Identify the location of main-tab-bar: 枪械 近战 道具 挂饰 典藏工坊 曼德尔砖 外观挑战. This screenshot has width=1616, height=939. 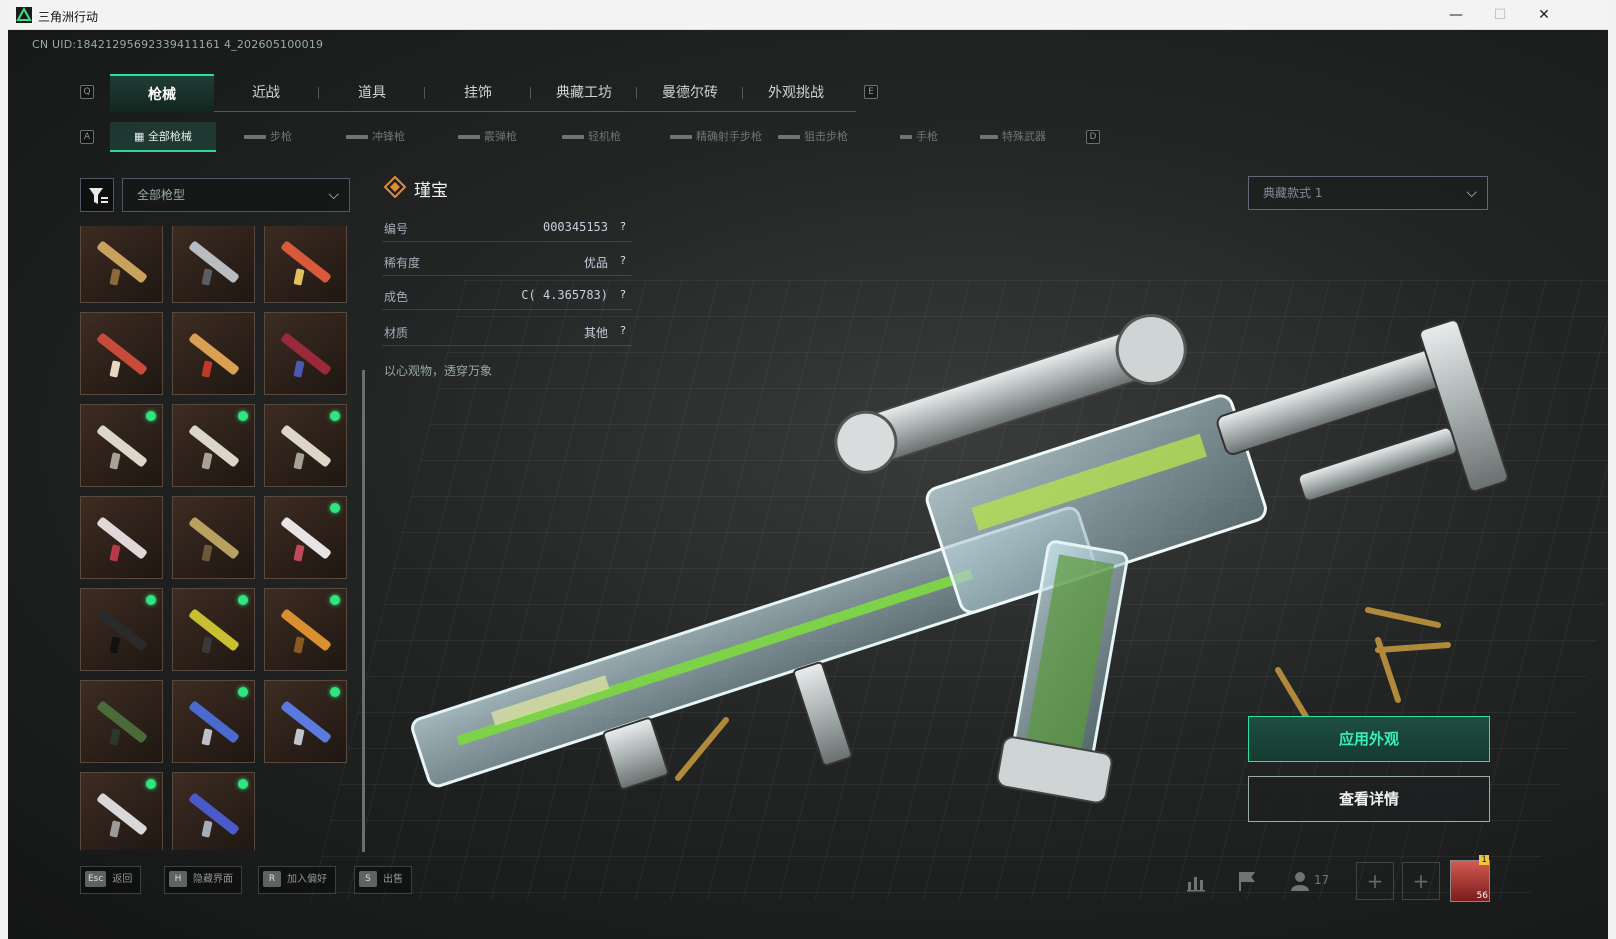
(483, 93).